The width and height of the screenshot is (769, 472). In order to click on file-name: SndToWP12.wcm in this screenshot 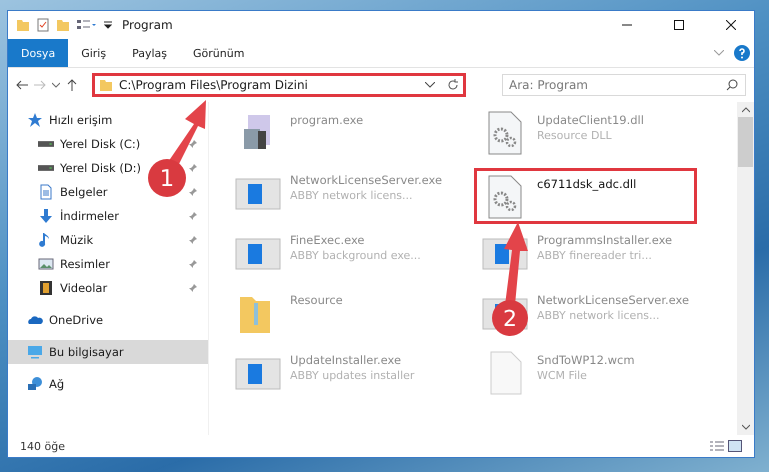, I will do `click(586, 360)`.